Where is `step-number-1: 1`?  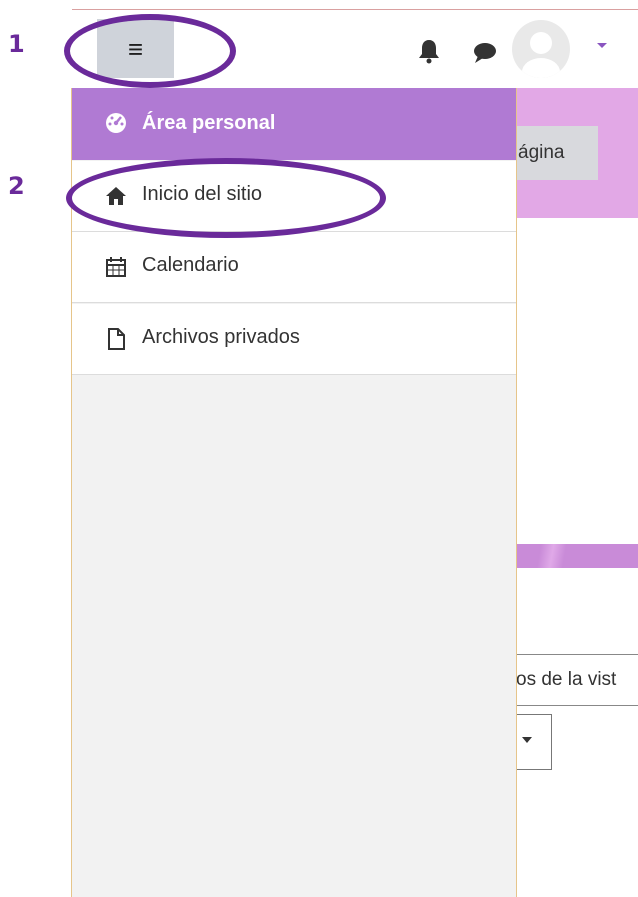
step-number-1: 1 is located at coordinates (16, 44).